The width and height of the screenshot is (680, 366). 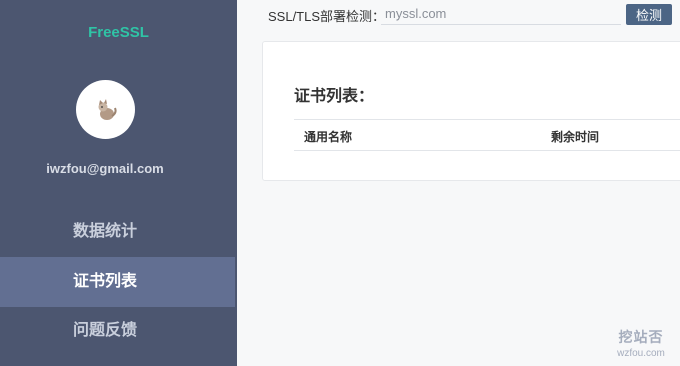 I want to click on watermark: 挖站否 wzfou.com, so click(x=641, y=343).